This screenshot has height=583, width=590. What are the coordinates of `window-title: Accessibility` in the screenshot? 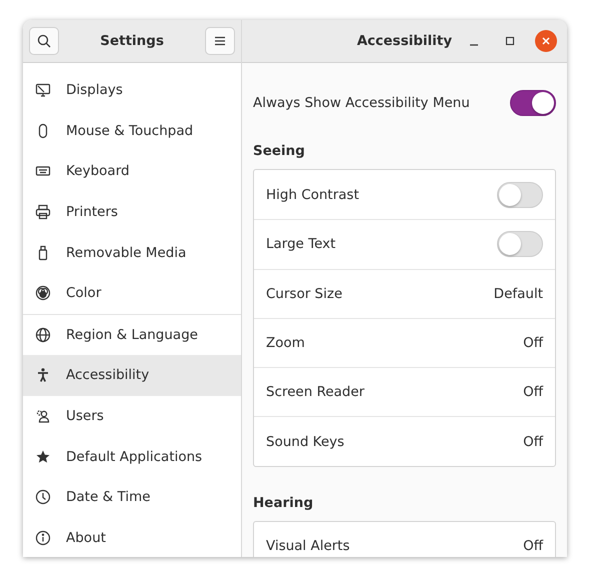 It's located at (404, 41).